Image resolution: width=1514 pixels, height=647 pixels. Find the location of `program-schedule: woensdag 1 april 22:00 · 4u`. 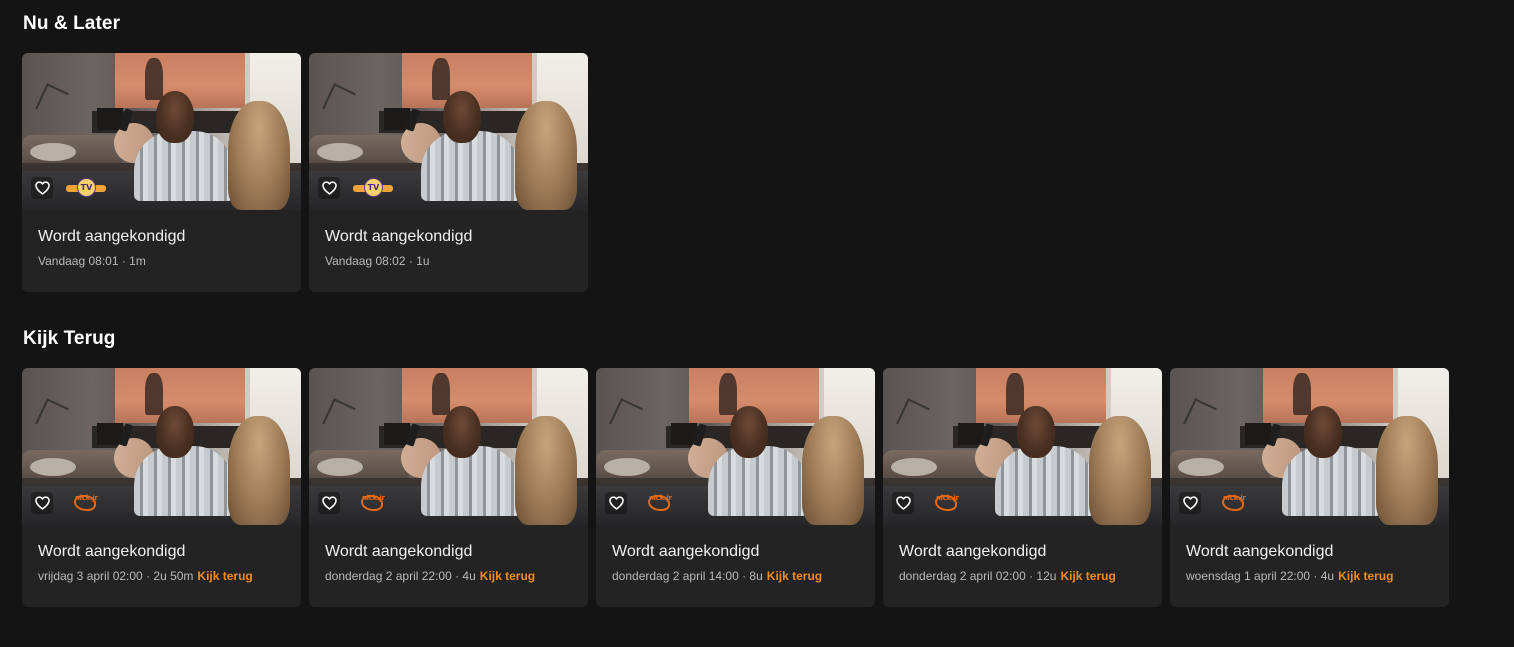

program-schedule: woensdag 1 april 22:00 · 4u is located at coordinates (1260, 576).